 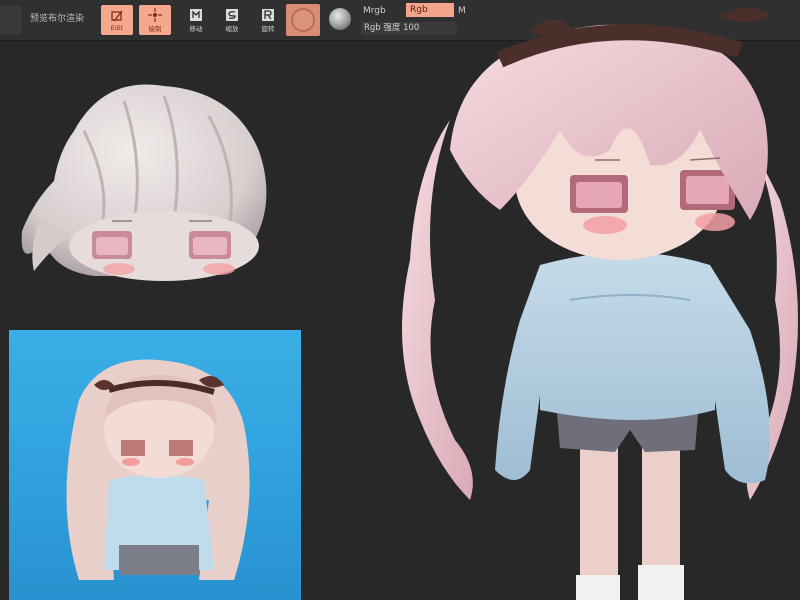 I want to click on draw-button: 绘制, so click(x=155, y=20).